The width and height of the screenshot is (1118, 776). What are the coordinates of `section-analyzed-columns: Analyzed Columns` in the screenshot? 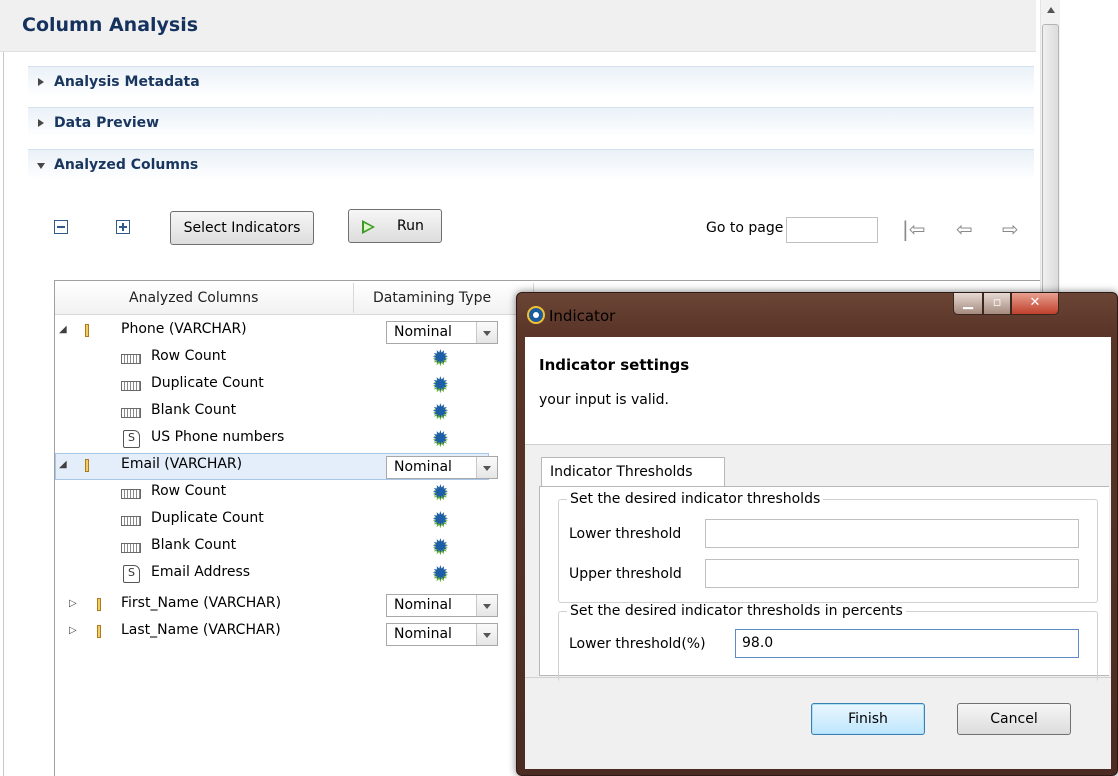 It's located at (531, 166).